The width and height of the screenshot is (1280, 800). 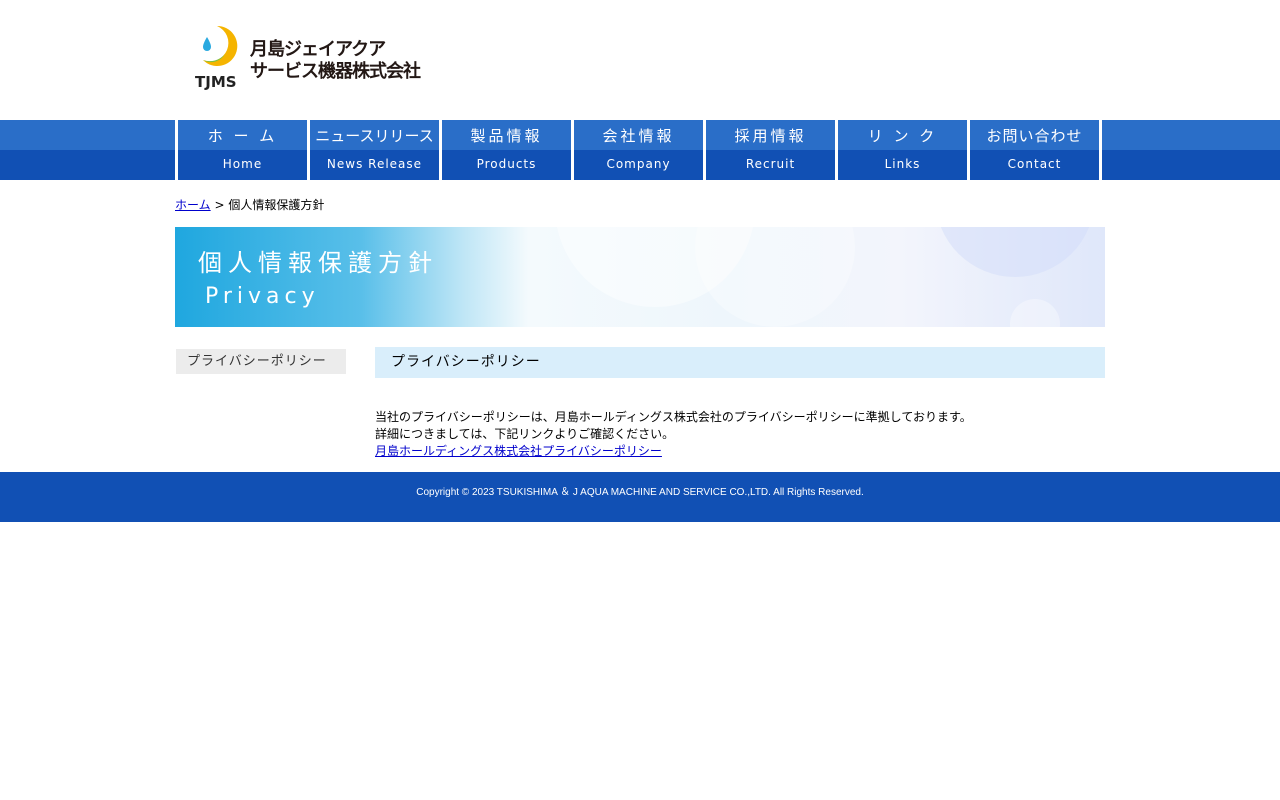 I want to click on nav-item-label-en: Home, so click(x=242, y=164).